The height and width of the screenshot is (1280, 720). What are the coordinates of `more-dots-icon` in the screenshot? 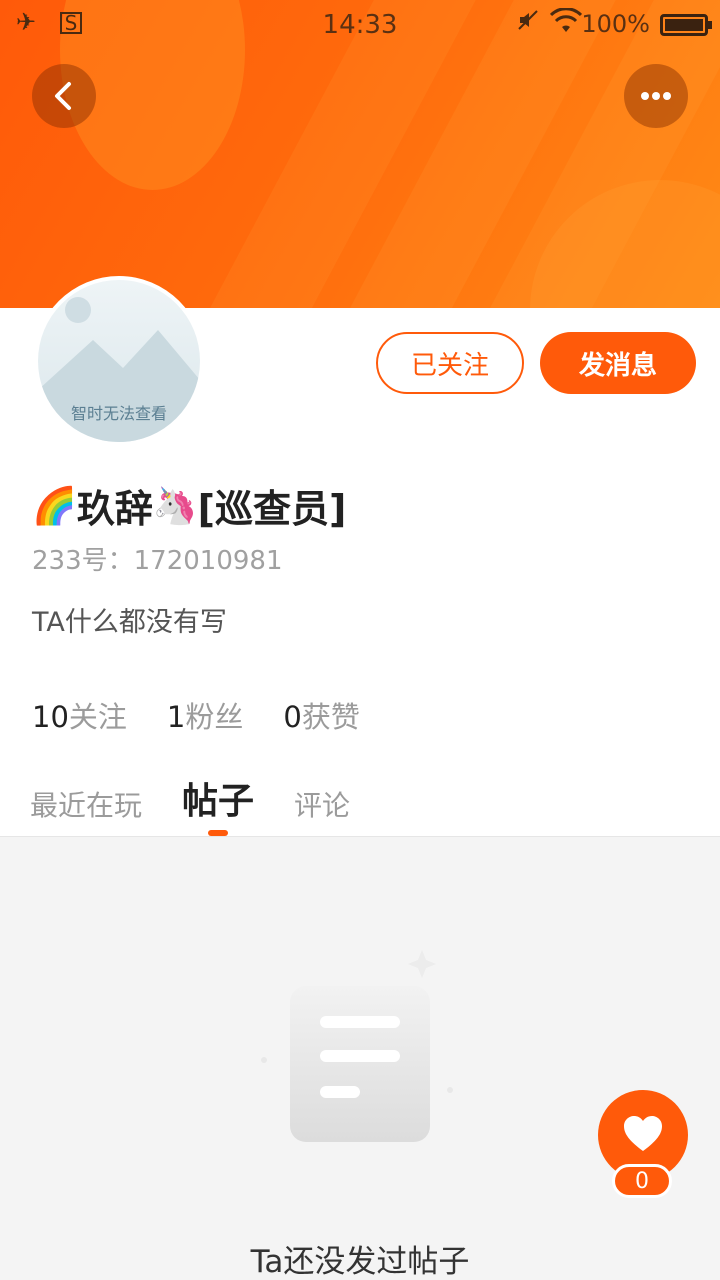 It's located at (656, 96).